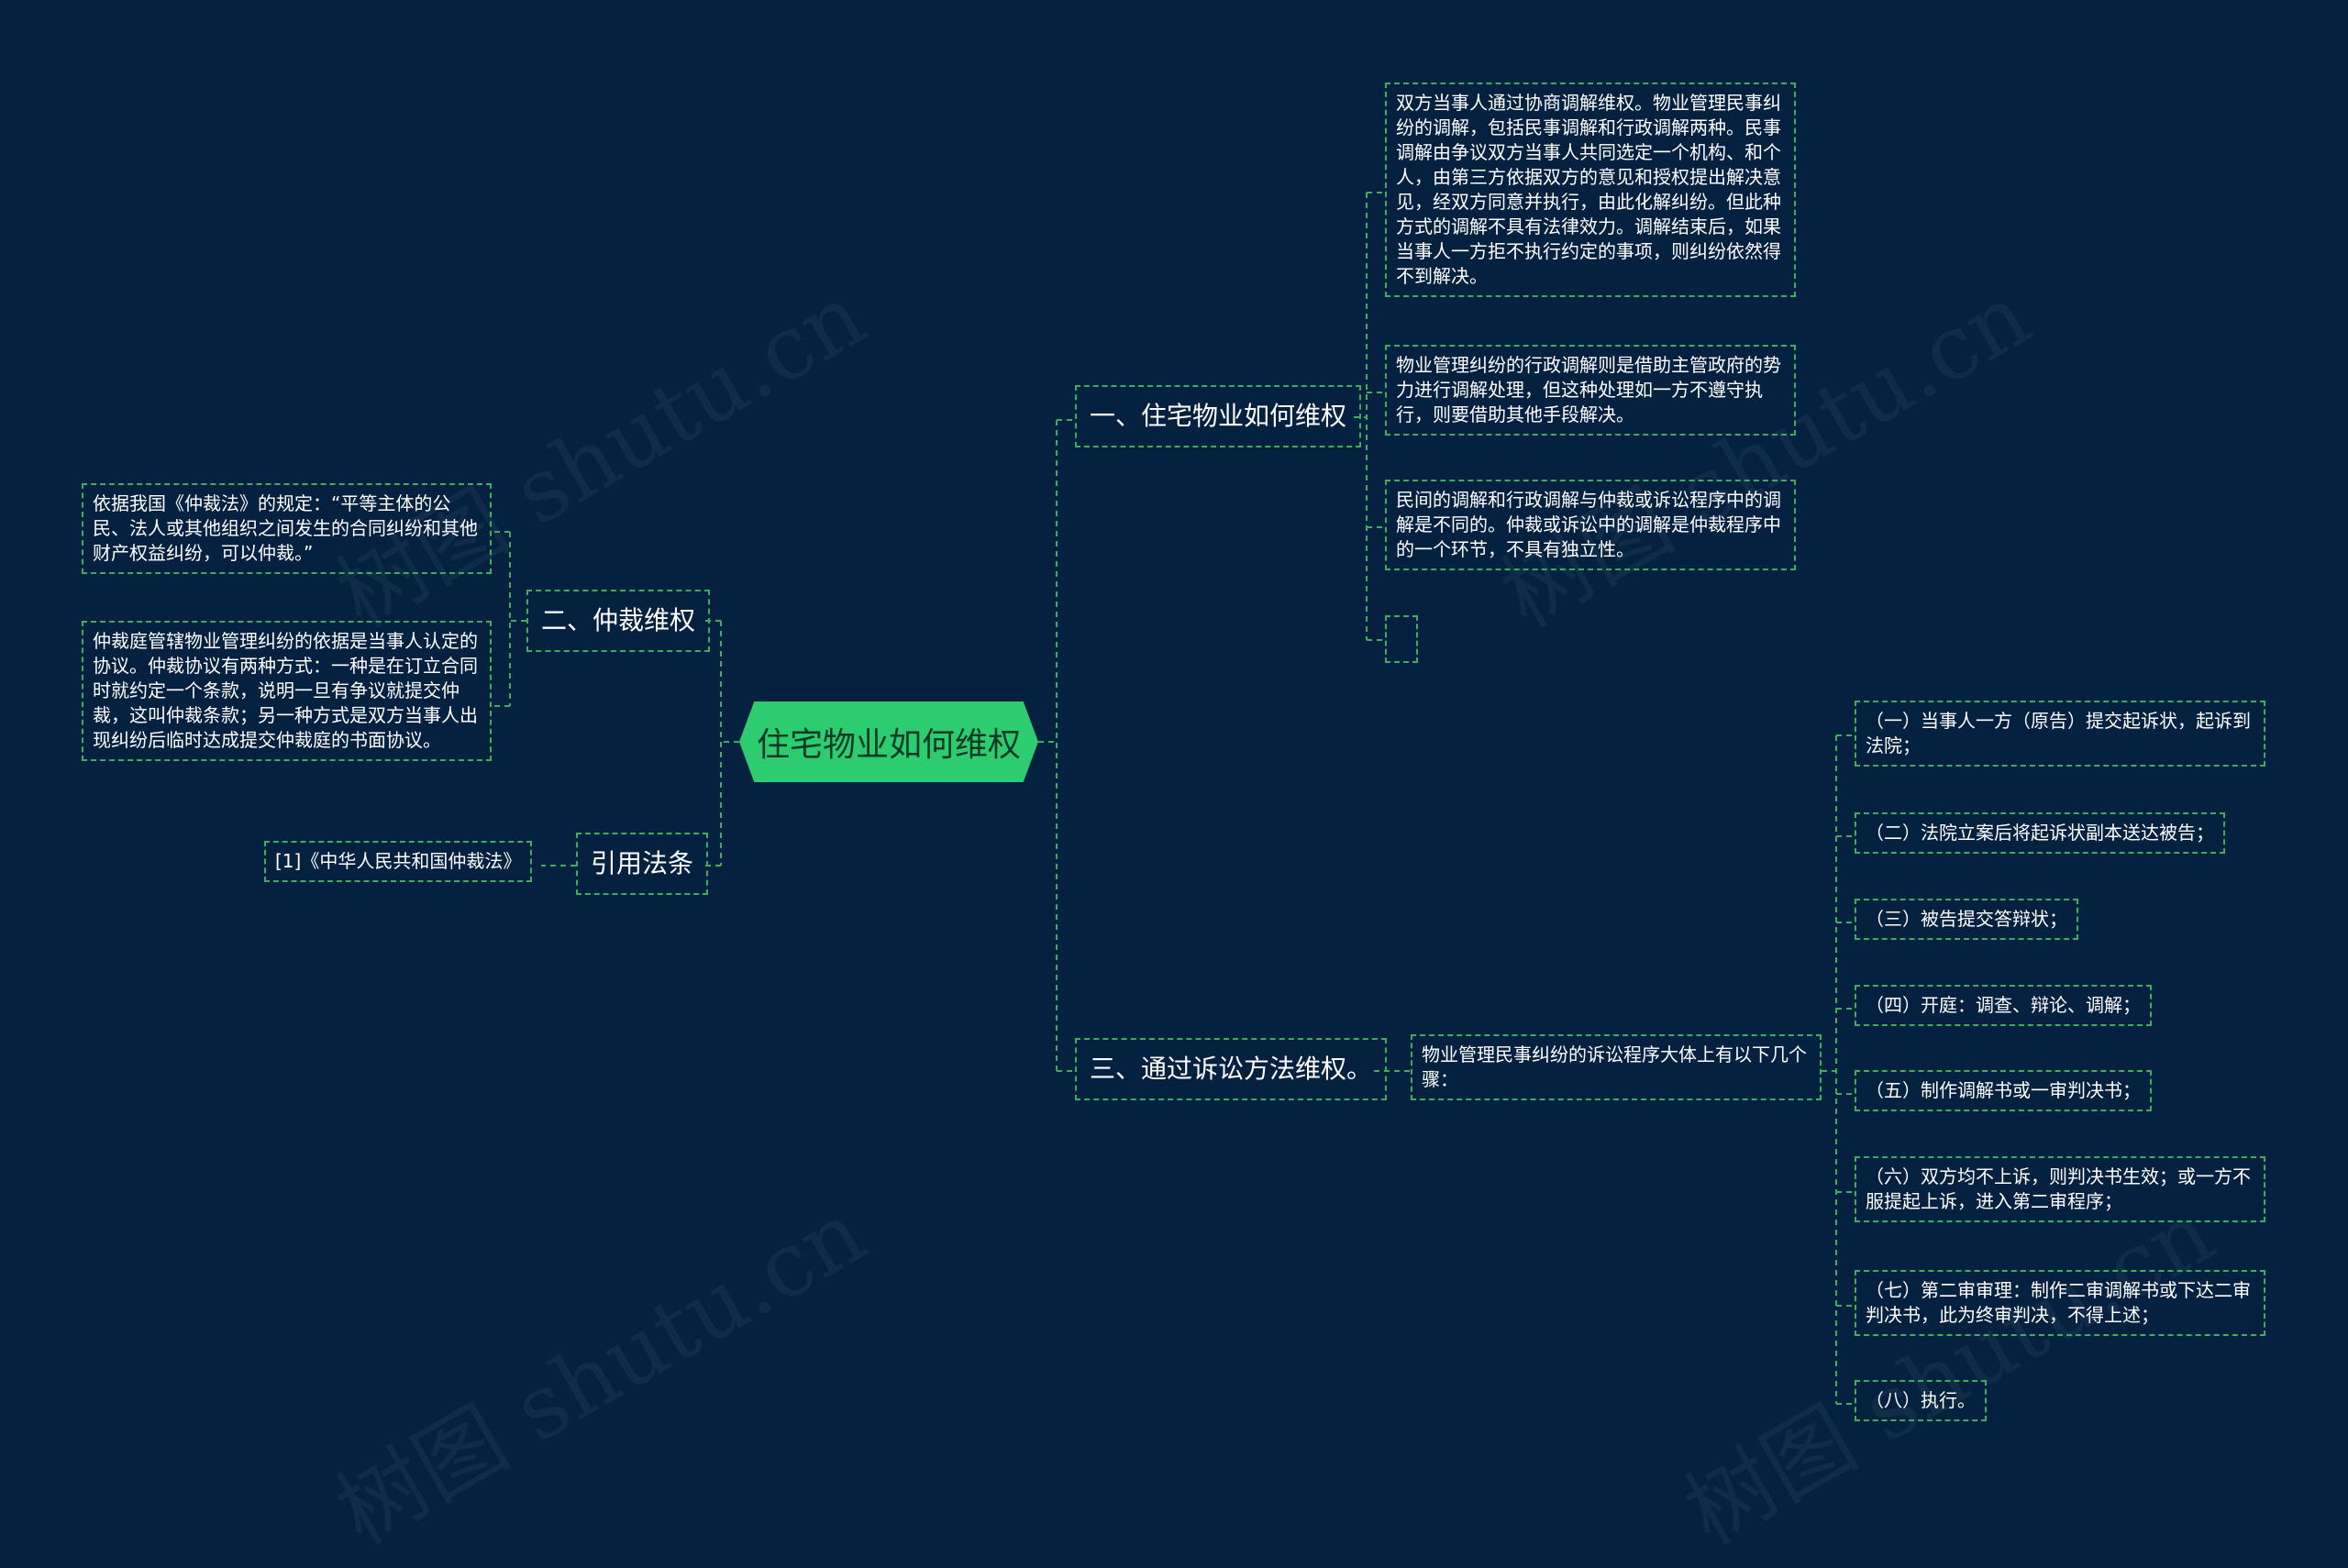 This screenshot has width=2348, height=1568. What do you see at coordinates (398, 862) in the screenshot?
I see `leaf-cited-arbitration-law: [1]《中华人民共和国仲裁法》` at bounding box center [398, 862].